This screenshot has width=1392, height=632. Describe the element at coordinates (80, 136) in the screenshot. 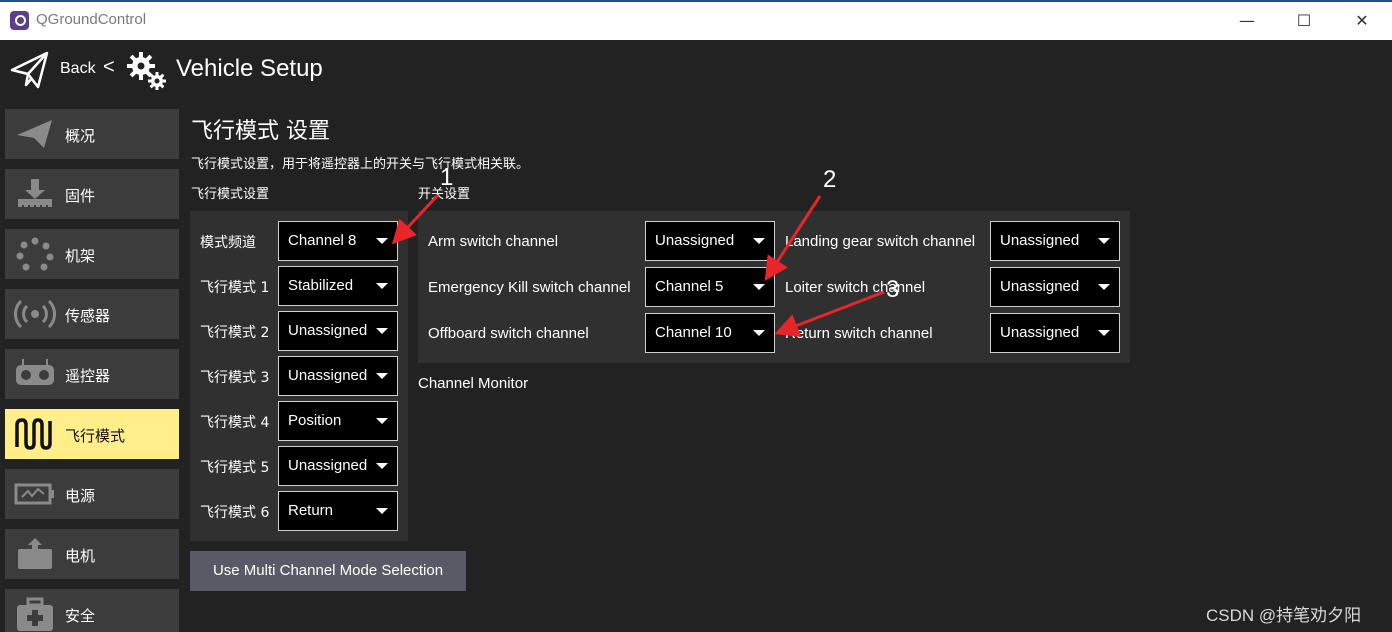

I see `sidebar-item-label: 概况` at that location.